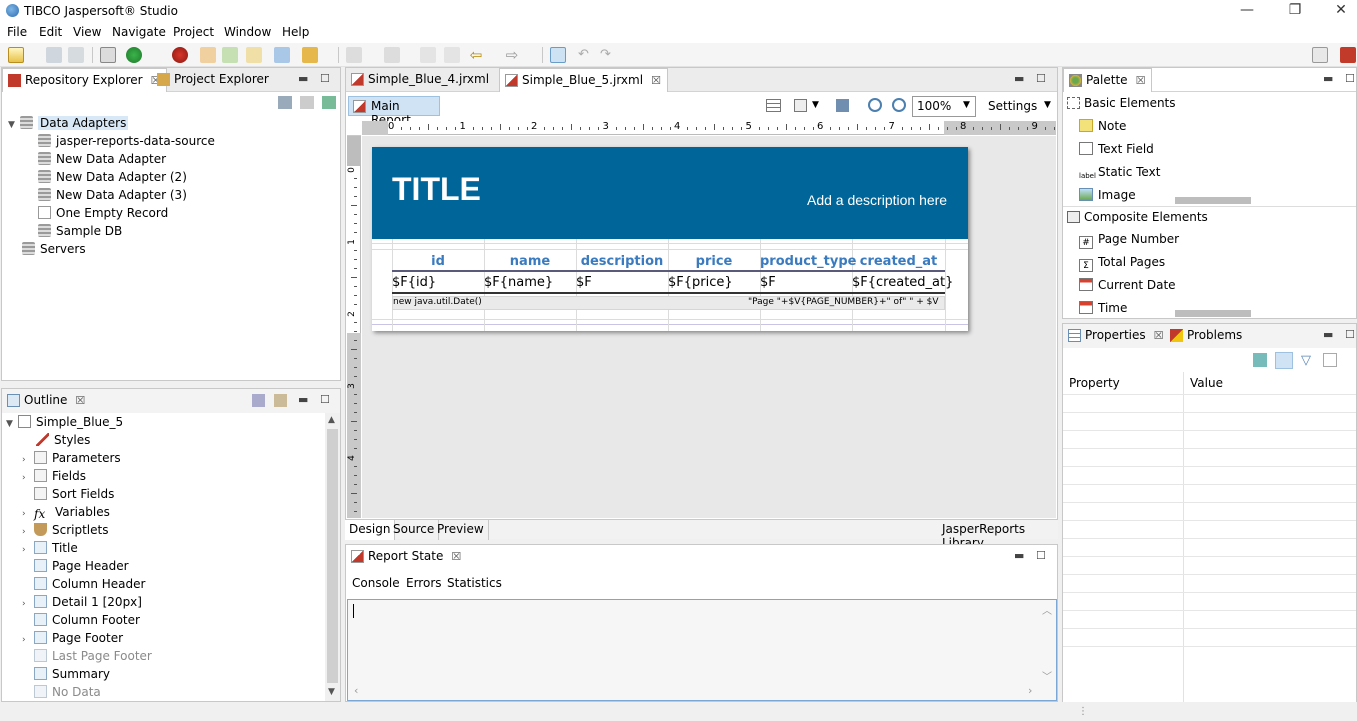  Describe the element at coordinates (394, 111) in the screenshot. I see `main-report-tab: Main Report` at that location.